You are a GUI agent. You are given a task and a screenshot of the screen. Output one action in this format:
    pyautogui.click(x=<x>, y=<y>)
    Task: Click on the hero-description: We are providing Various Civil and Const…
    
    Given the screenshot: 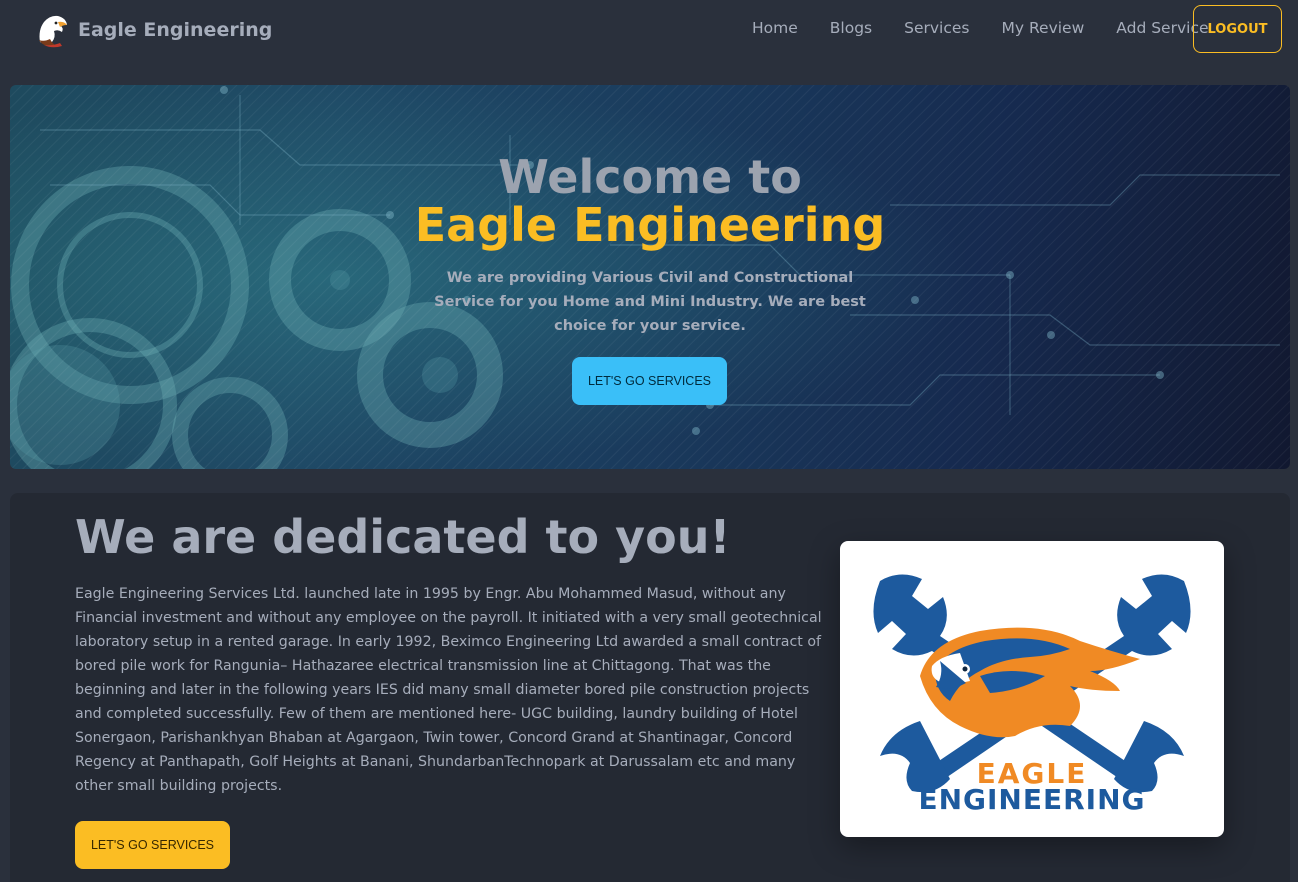 What is the action you would take?
    pyautogui.click(x=650, y=302)
    